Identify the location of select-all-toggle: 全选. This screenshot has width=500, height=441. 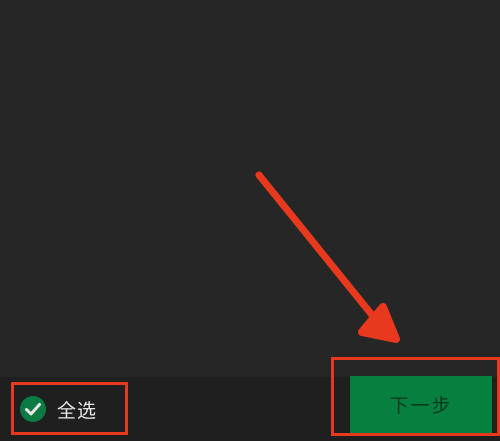
(58, 409).